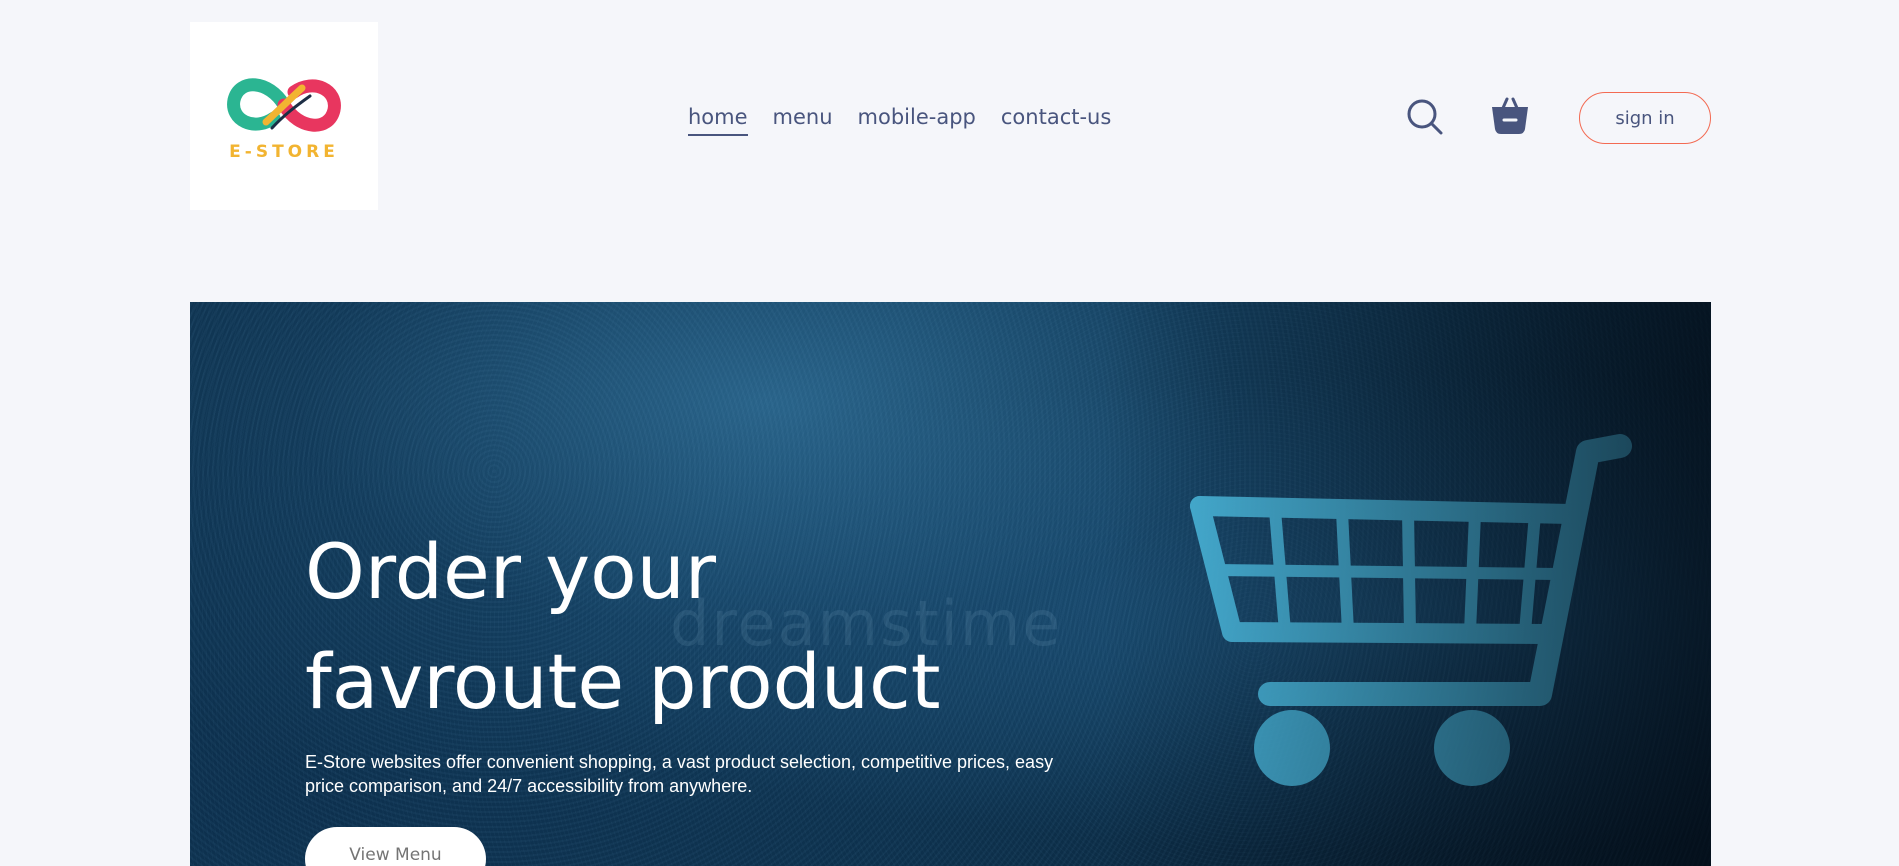 This screenshot has width=1899, height=866. What do you see at coordinates (284, 152) in the screenshot?
I see `brand-logo-text: E-STORE` at bounding box center [284, 152].